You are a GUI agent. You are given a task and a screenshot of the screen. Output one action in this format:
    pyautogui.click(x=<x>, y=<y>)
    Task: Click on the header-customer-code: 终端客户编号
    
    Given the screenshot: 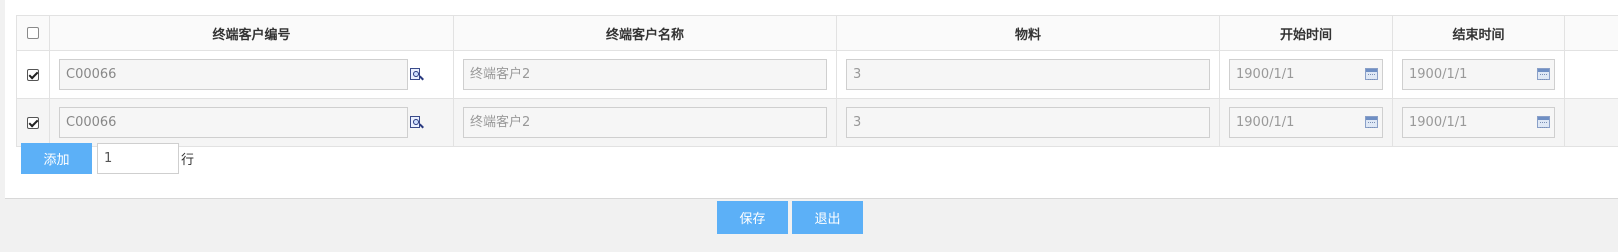 What is the action you would take?
    pyautogui.click(x=251, y=33)
    